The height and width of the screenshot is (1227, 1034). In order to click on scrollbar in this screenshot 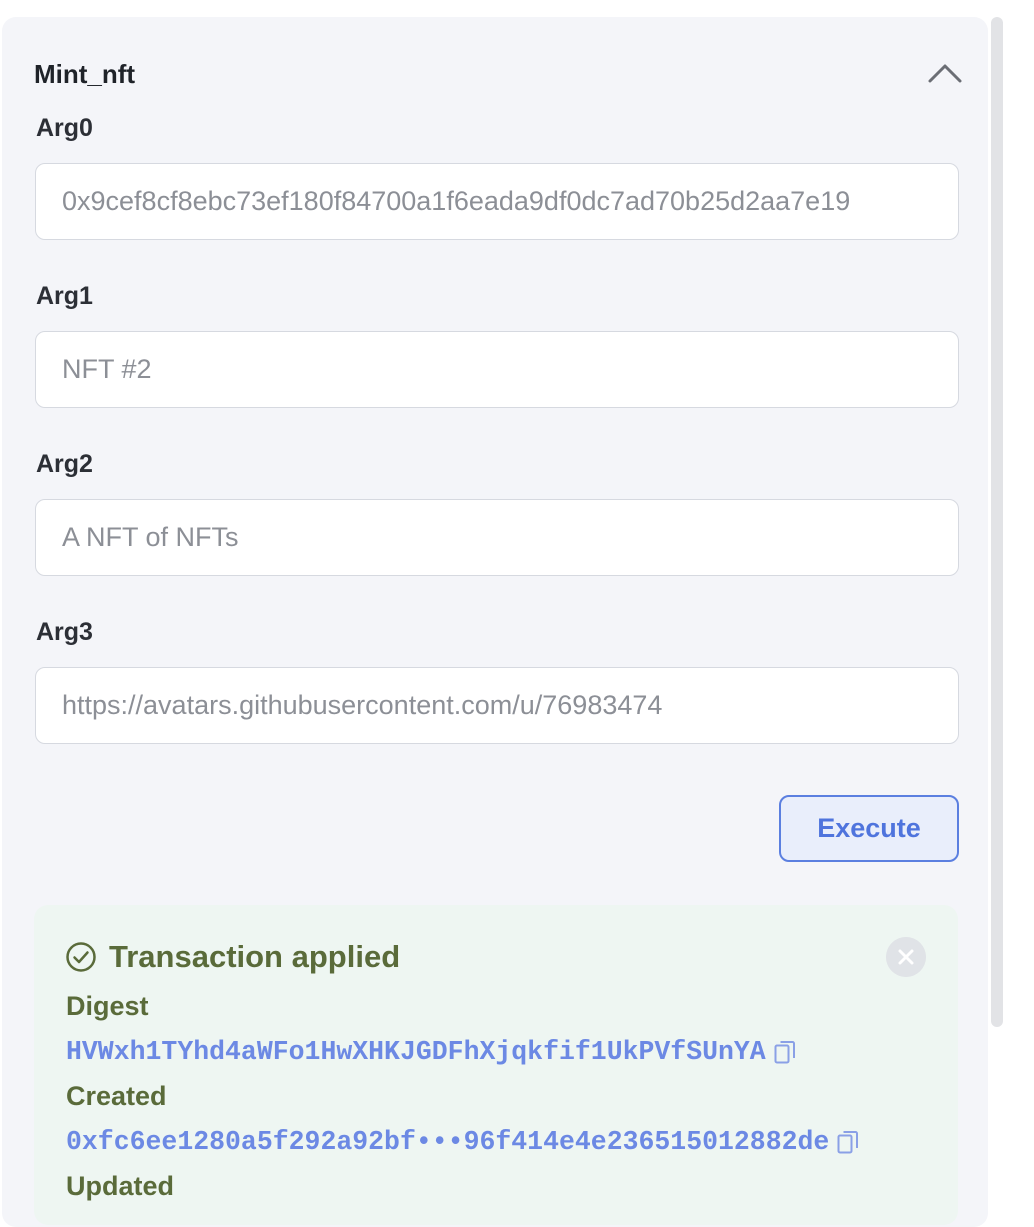, I will do `click(997, 522)`.